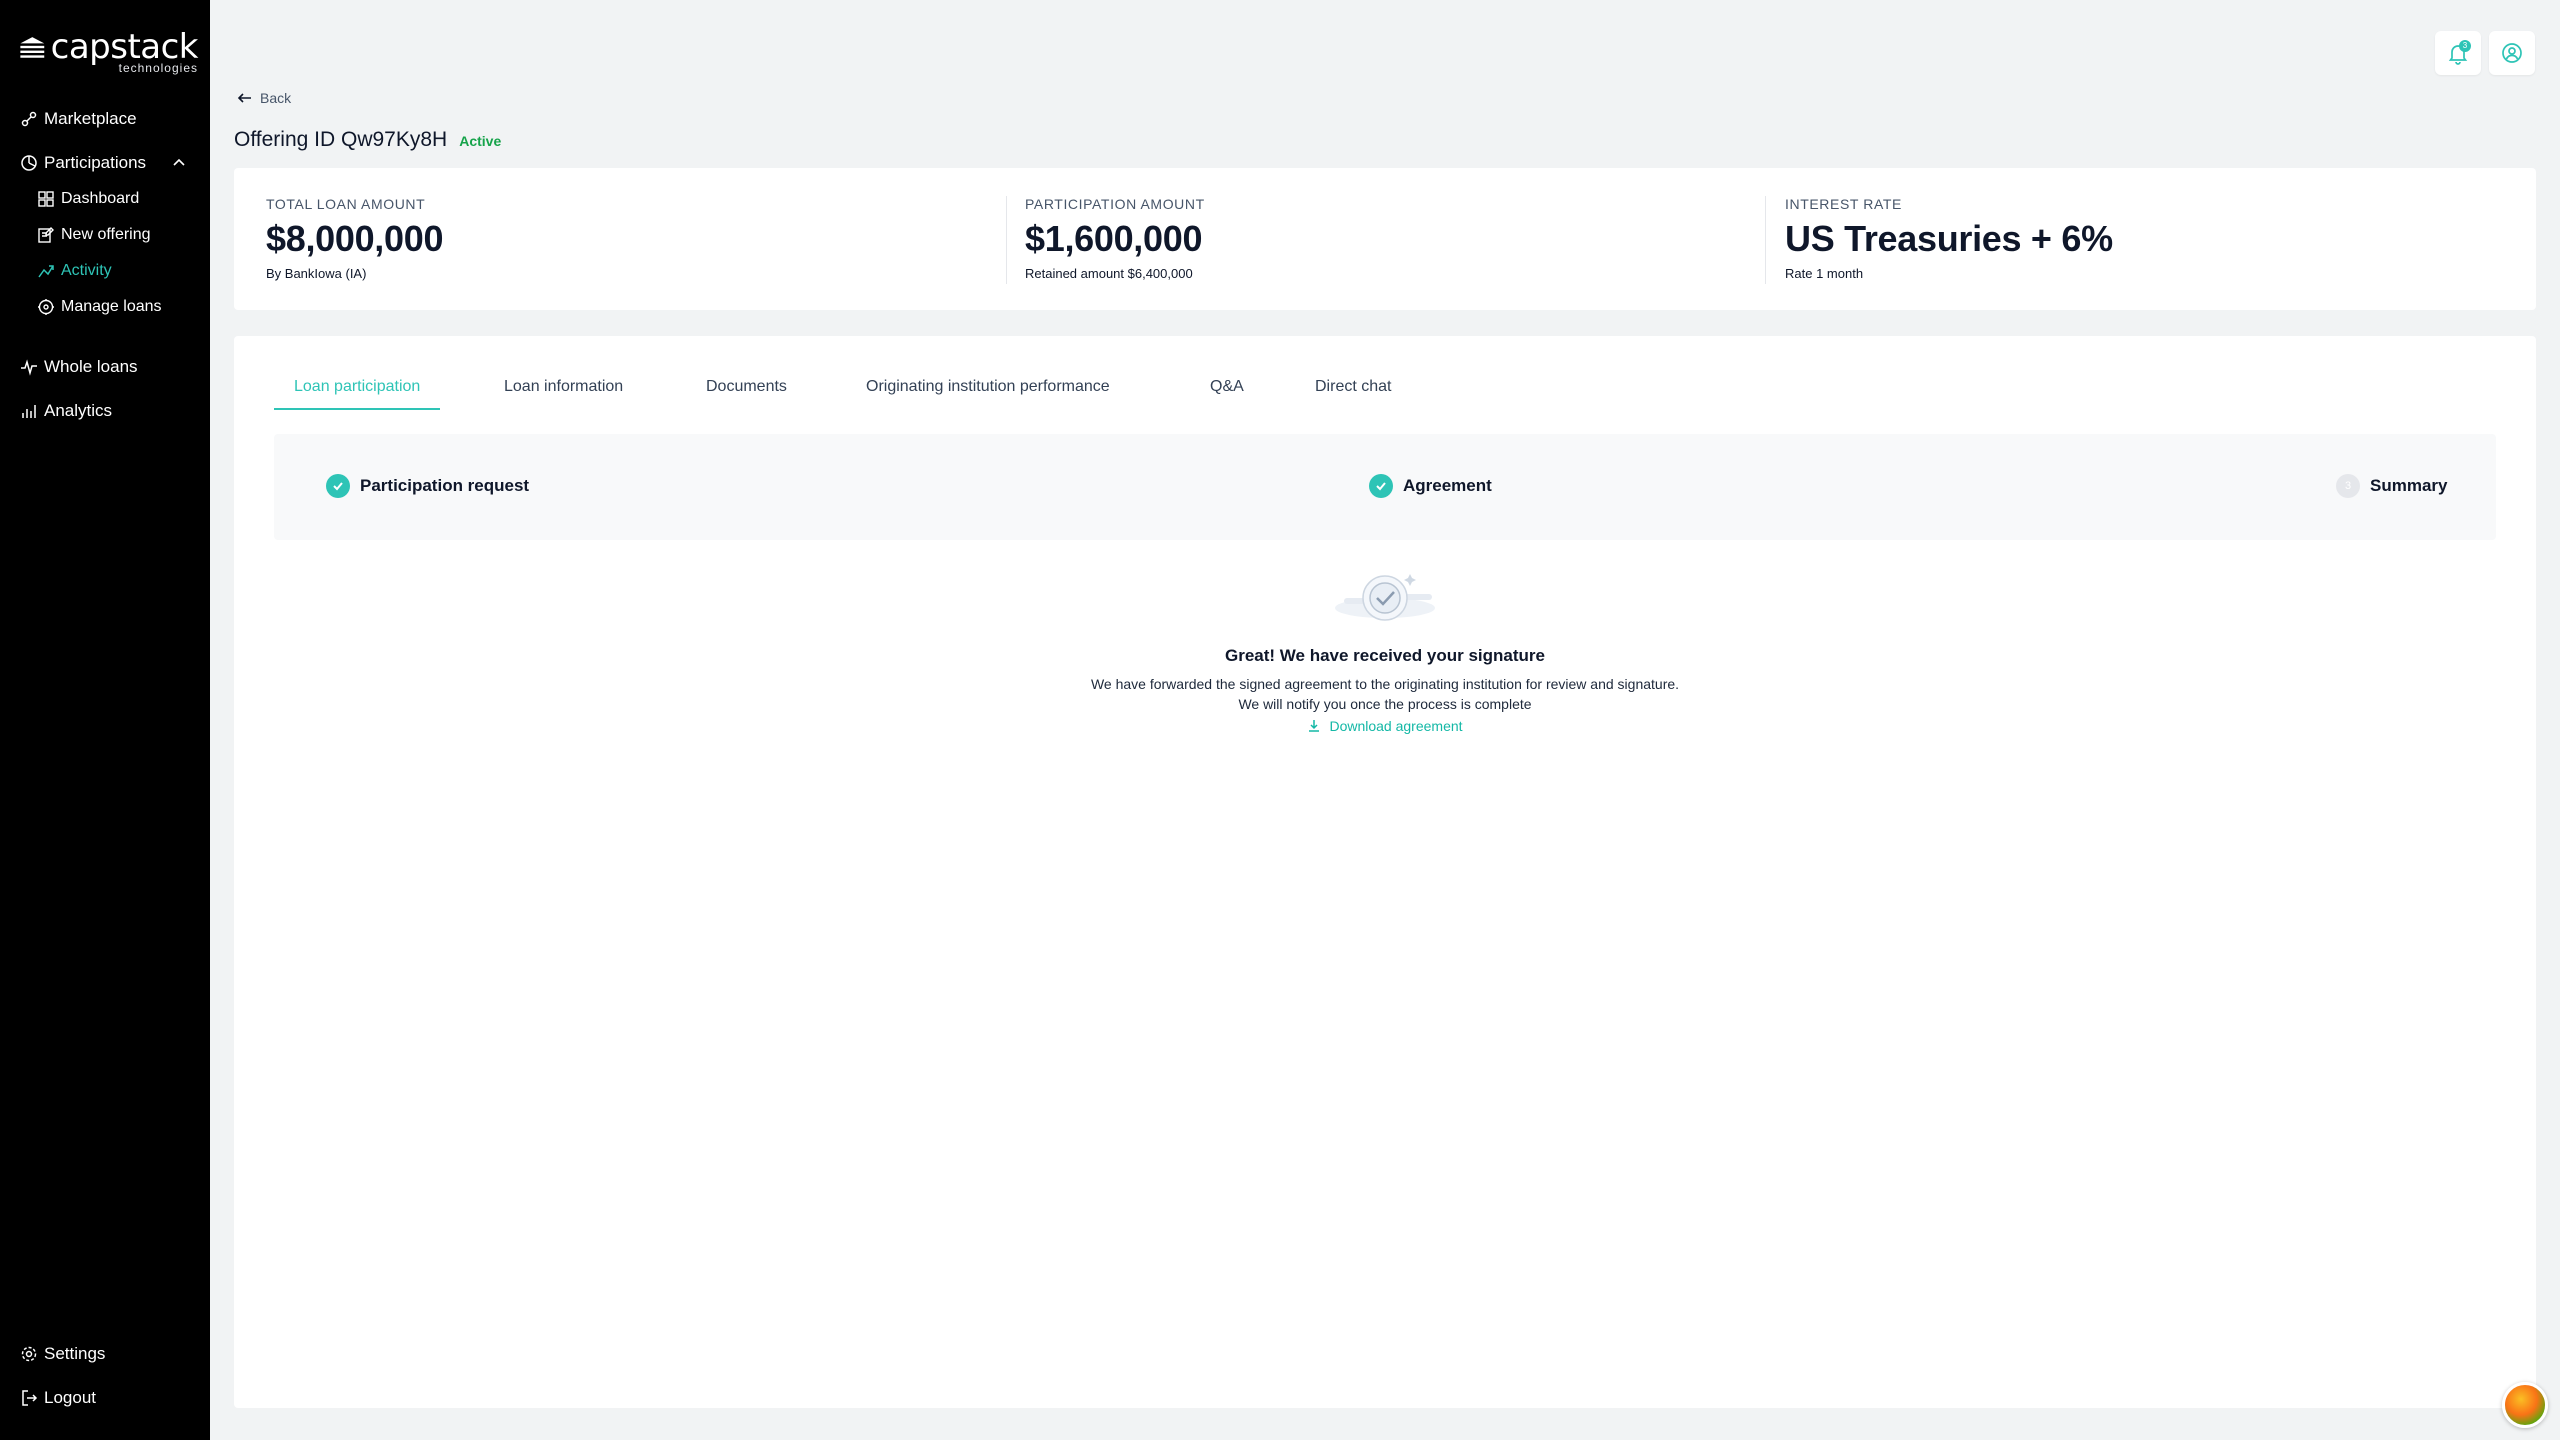 The height and width of the screenshot is (1440, 2560). I want to click on step-label: Summary, so click(2409, 485).